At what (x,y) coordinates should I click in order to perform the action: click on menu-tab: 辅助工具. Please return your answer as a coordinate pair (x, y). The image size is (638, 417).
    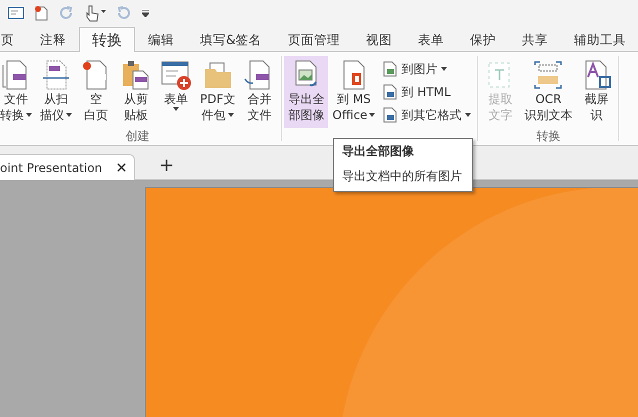
    Looking at the image, I should click on (599, 40).